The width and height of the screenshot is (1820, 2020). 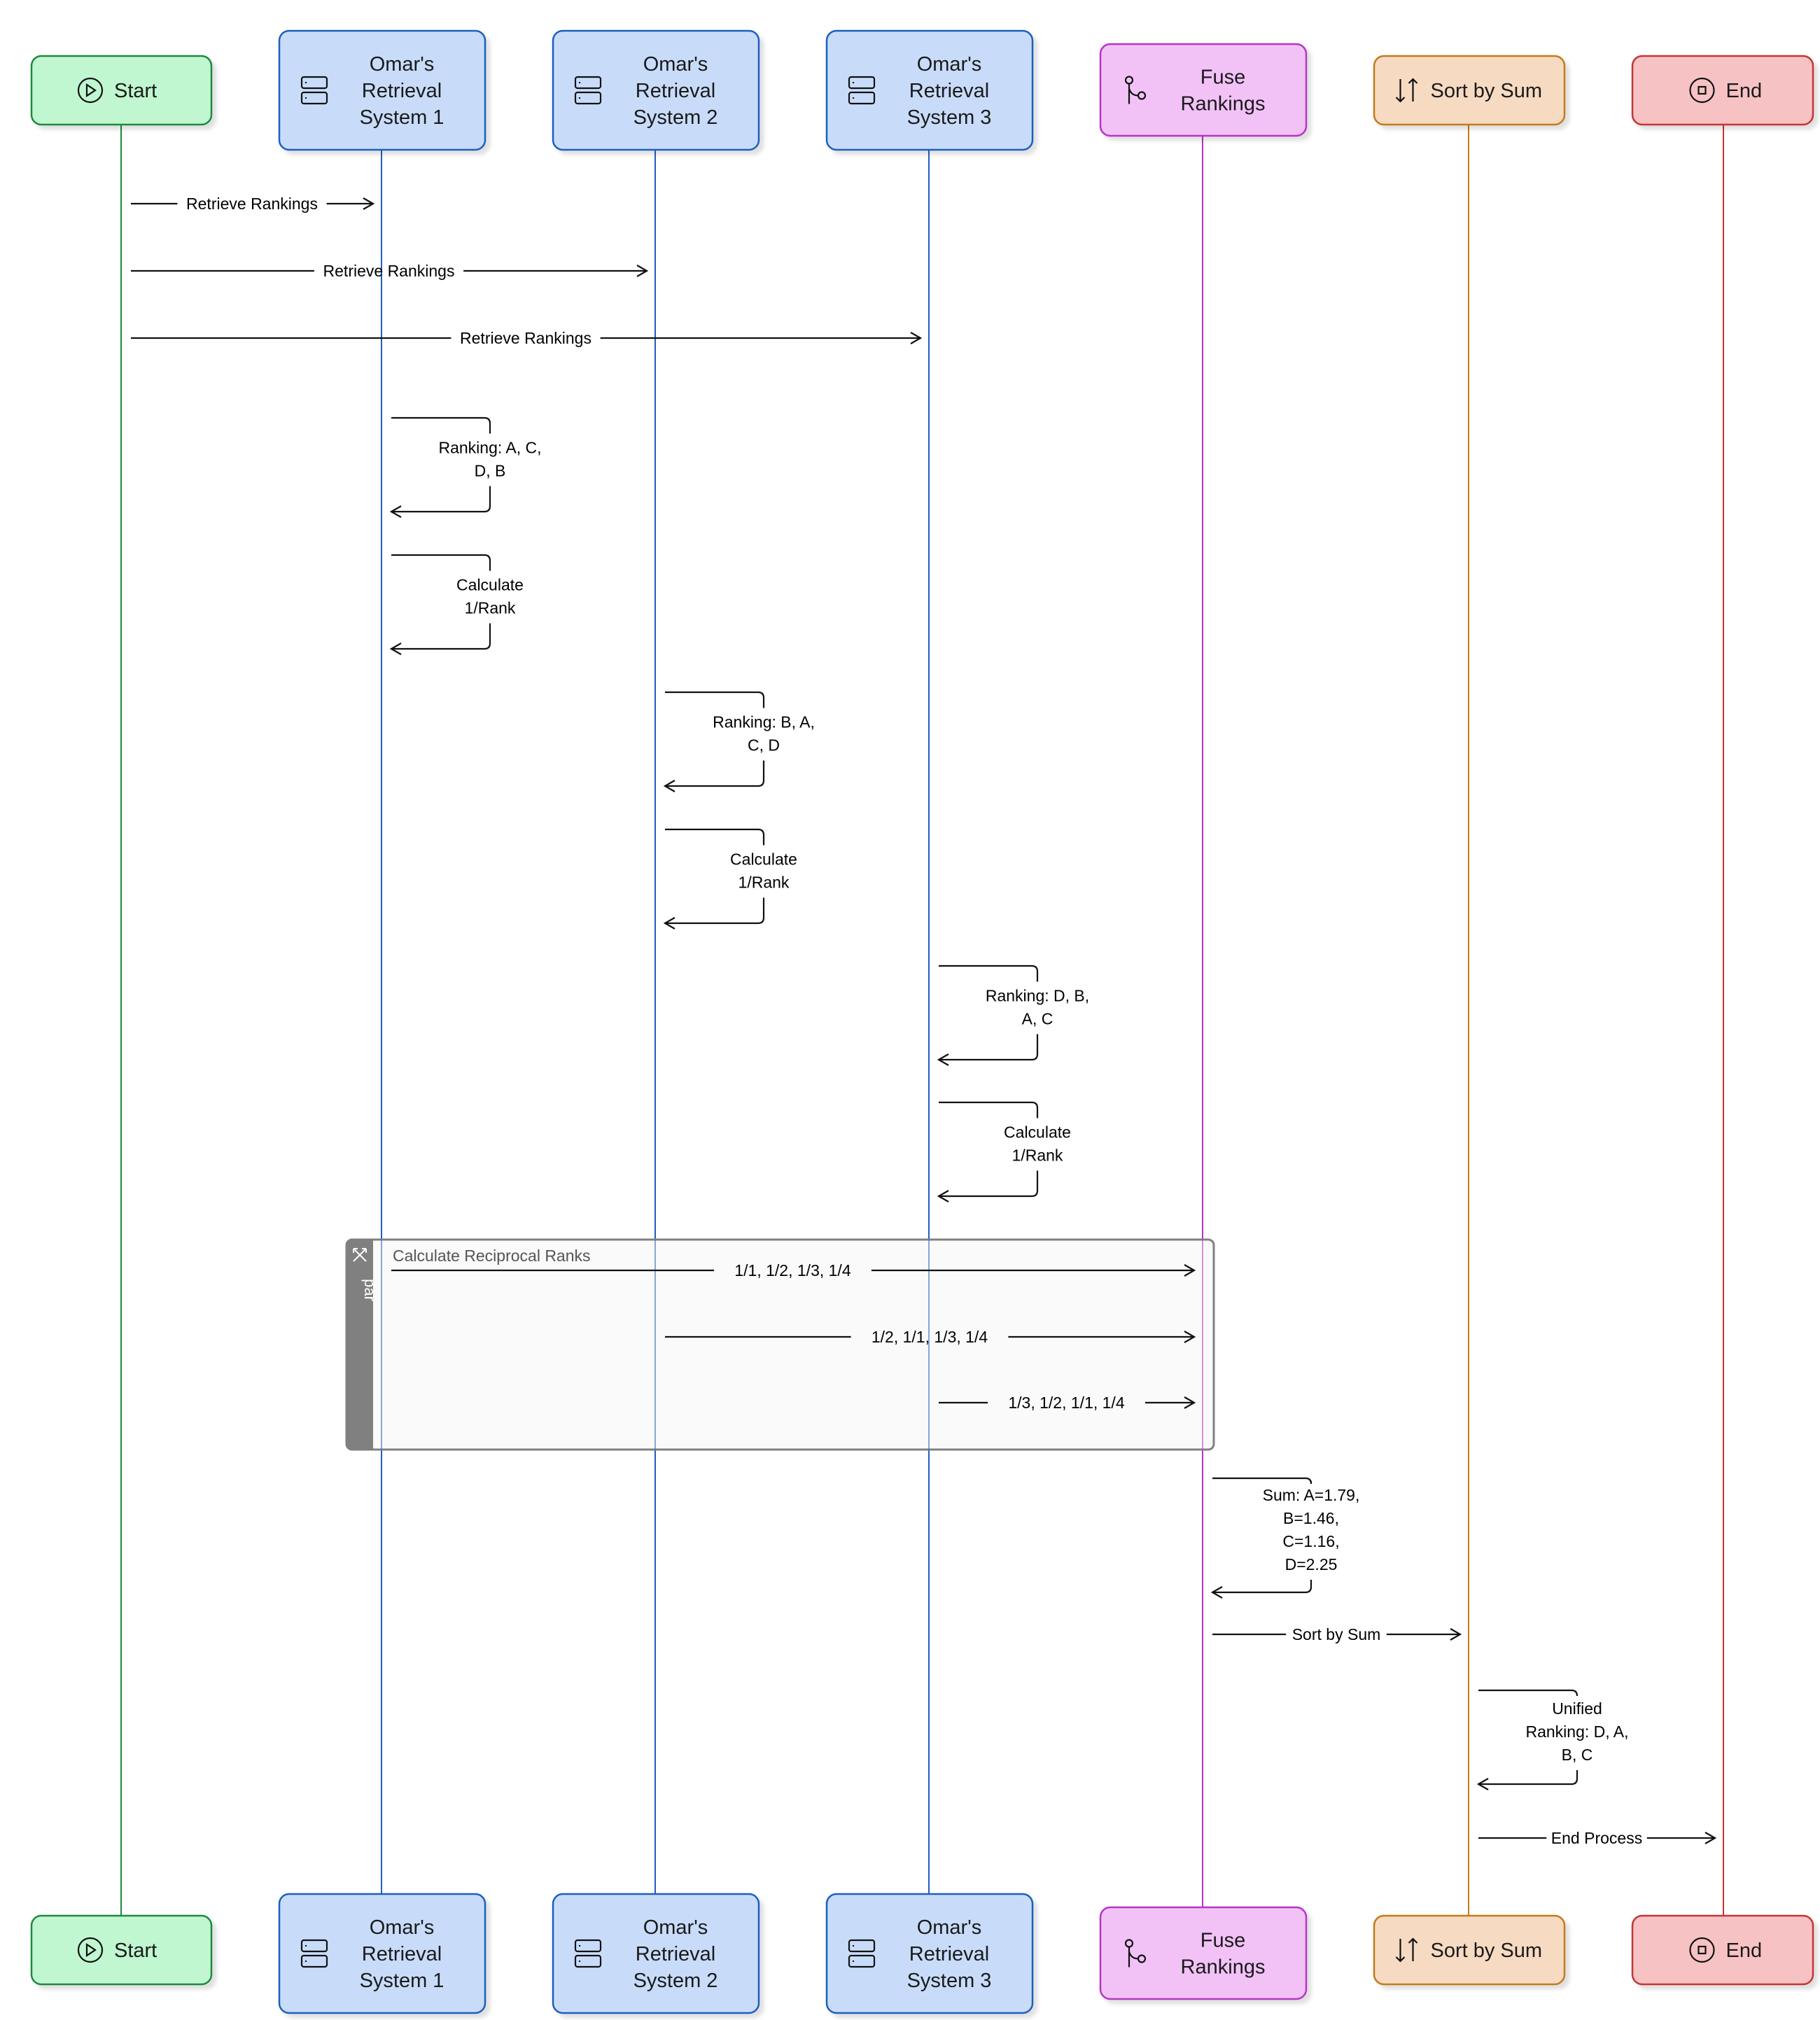 What do you see at coordinates (1037, 996) in the screenshot?
I see `message-label: Ranking: D, B,` at bounding box center [1037, 996].